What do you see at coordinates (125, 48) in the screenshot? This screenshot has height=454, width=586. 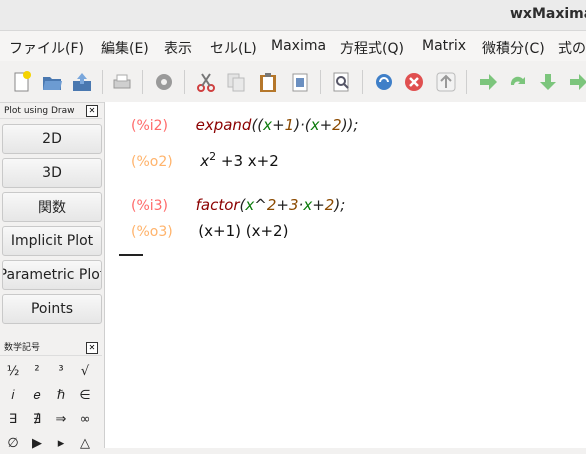 I see `menu-edit: 編集(E)` at bounding box center [125, 48].